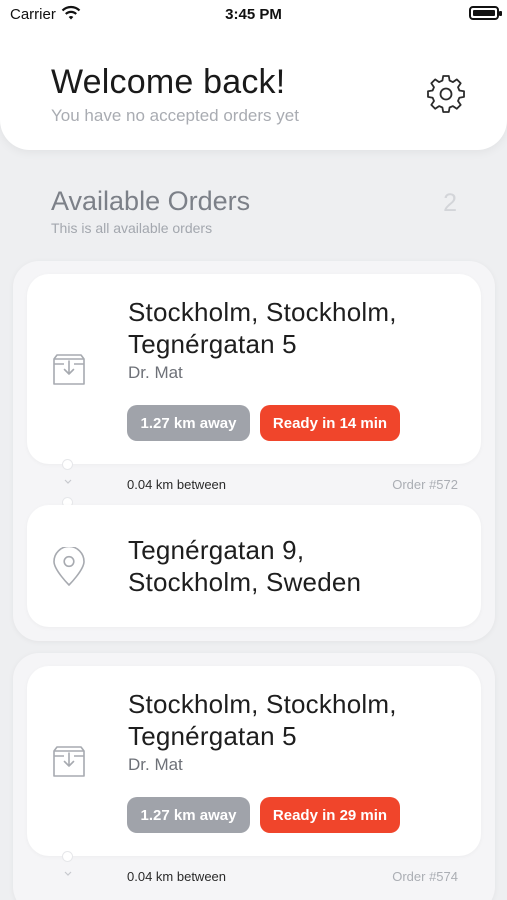  Describe the element at coordinates (151, 201) in the screenshot. I see `section-title: Available Orders` at that location.